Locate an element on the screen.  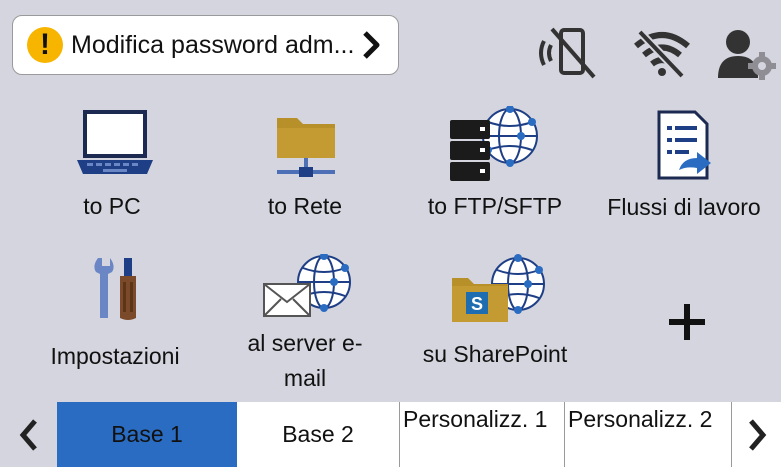
app-to-rete: to Rete is located at coordinates (305, 166).